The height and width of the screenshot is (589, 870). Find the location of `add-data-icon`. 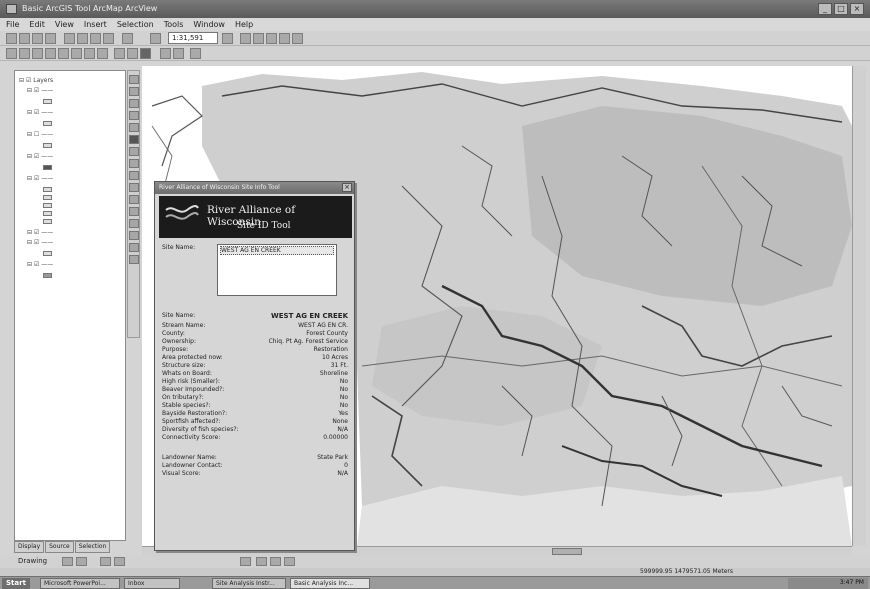

add-data-icon is located at coordinates (155, 38).